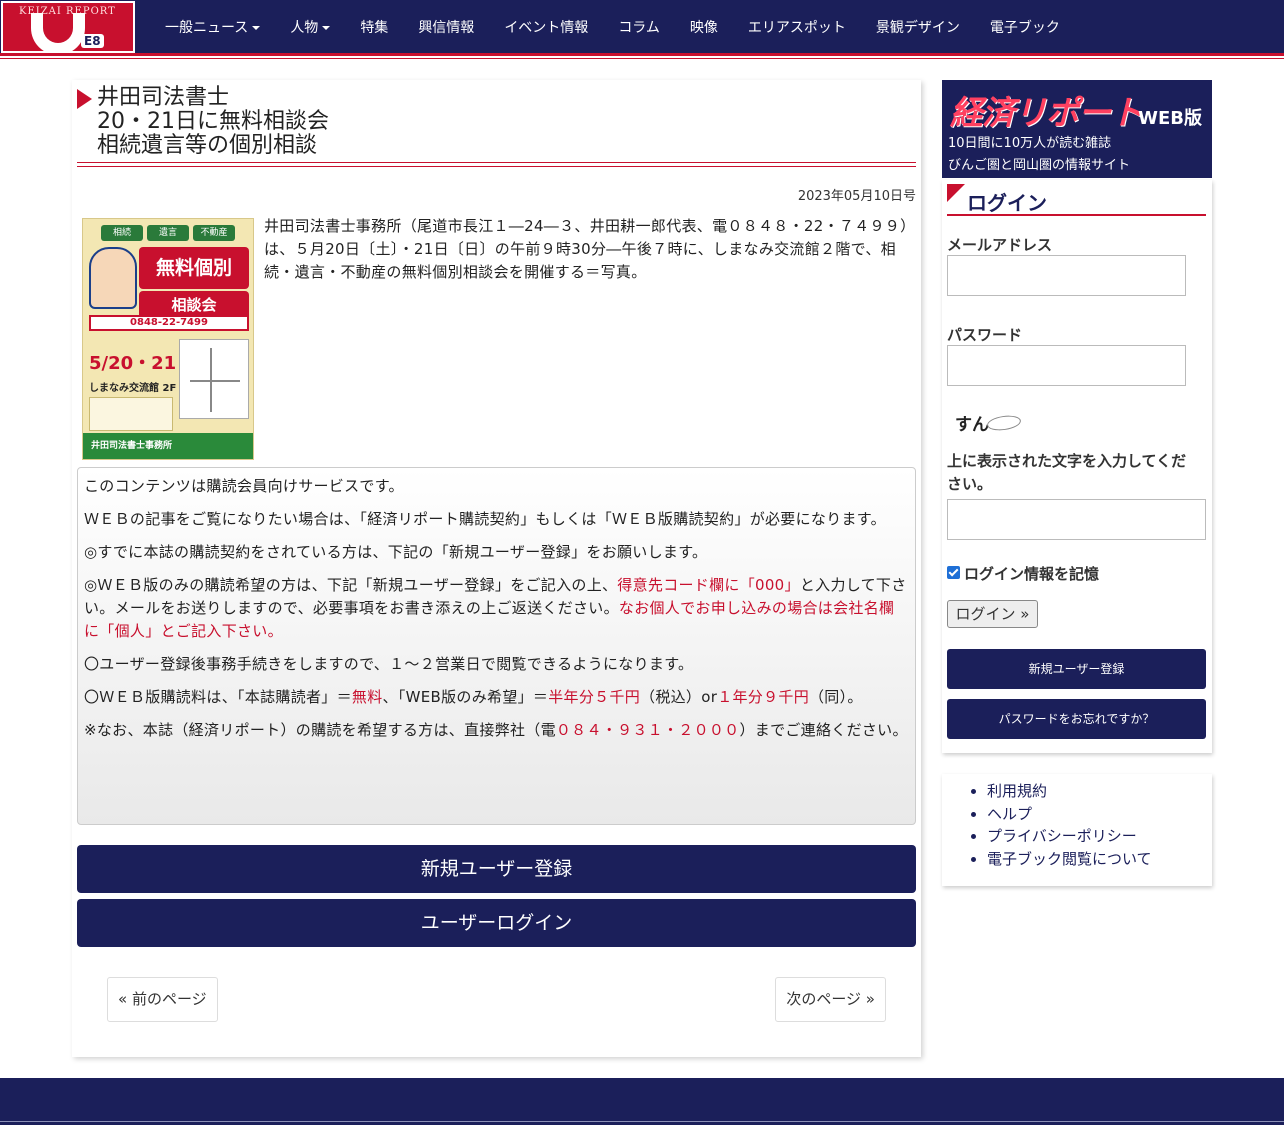  Describe the element at coordinates (647, 730) in the screenshot. I see `notice-phone: ０８４・９３１・２０００` at that location.